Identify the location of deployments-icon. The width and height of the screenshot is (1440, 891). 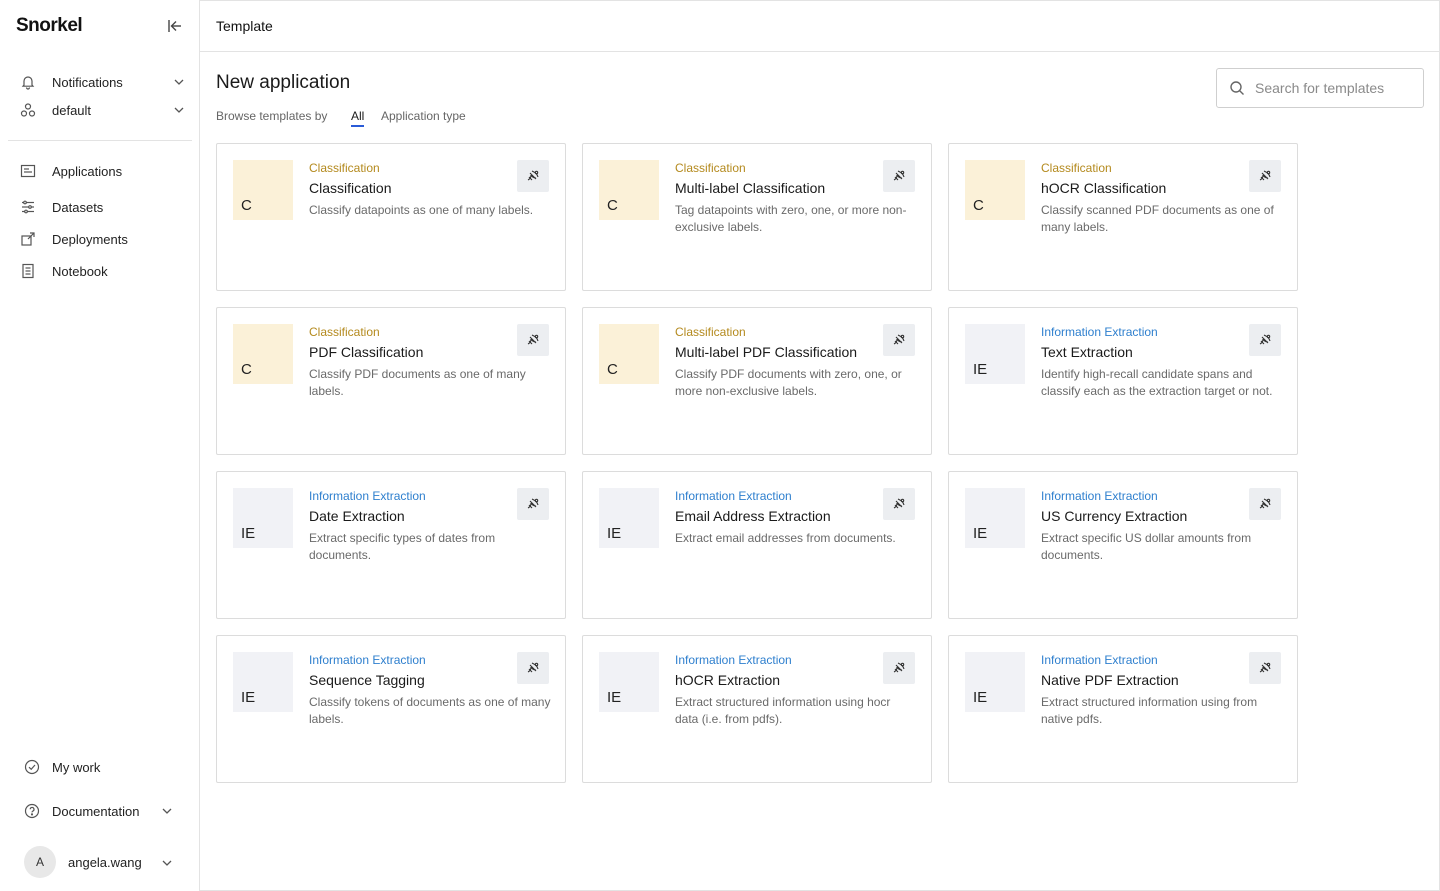
(28, 239).